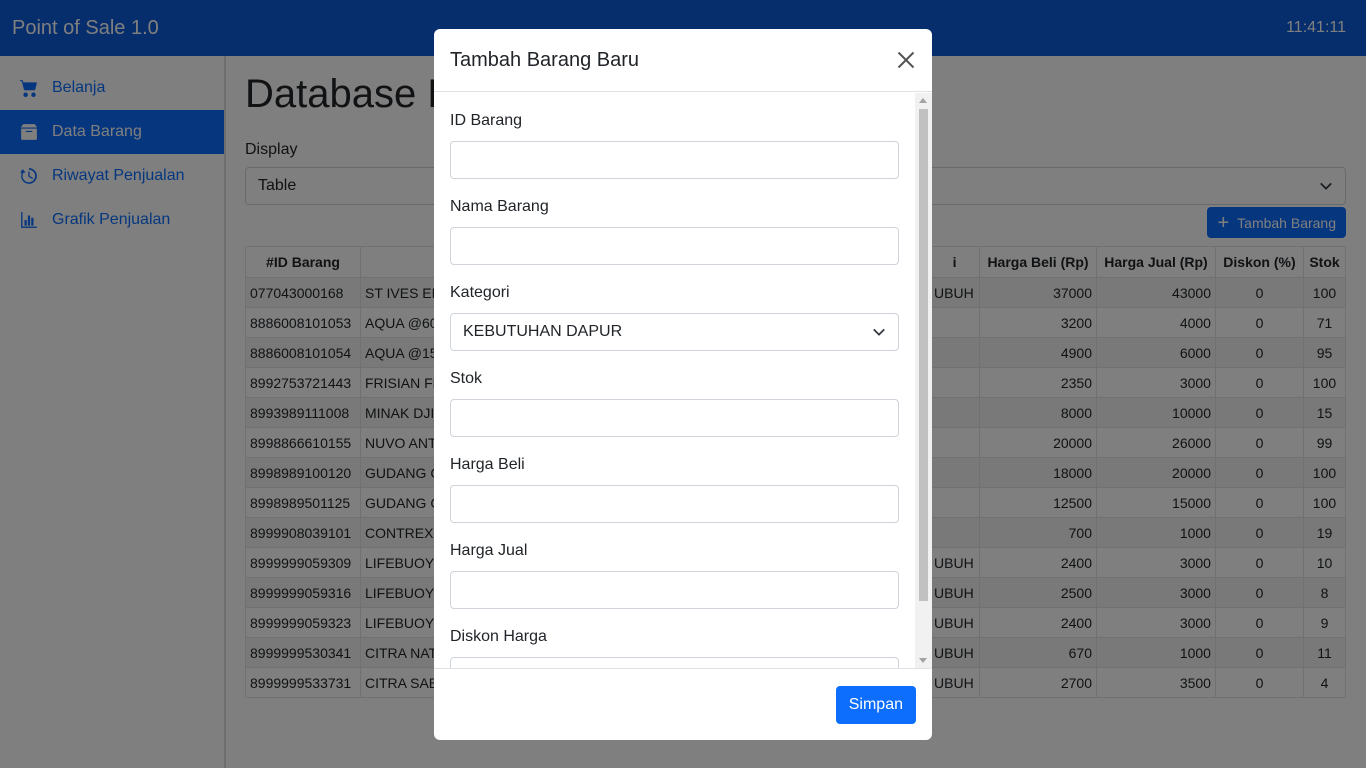 This screenshot has height=768, width=1366. What do you see at coordinates (489, 550) in the screenshot?
I see `harga-jual-label: Harga Jual` at bounding box center [489, 550].